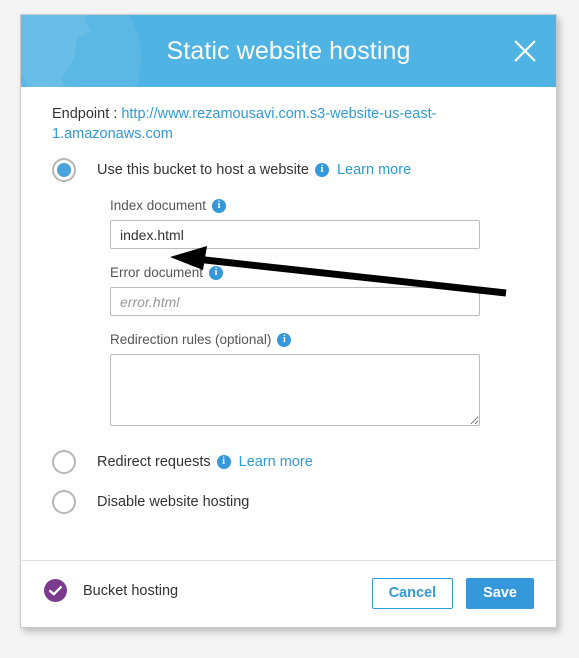 The image size is (579, 658). I want to click on error-document-block: Error document i, so click(288, 290).